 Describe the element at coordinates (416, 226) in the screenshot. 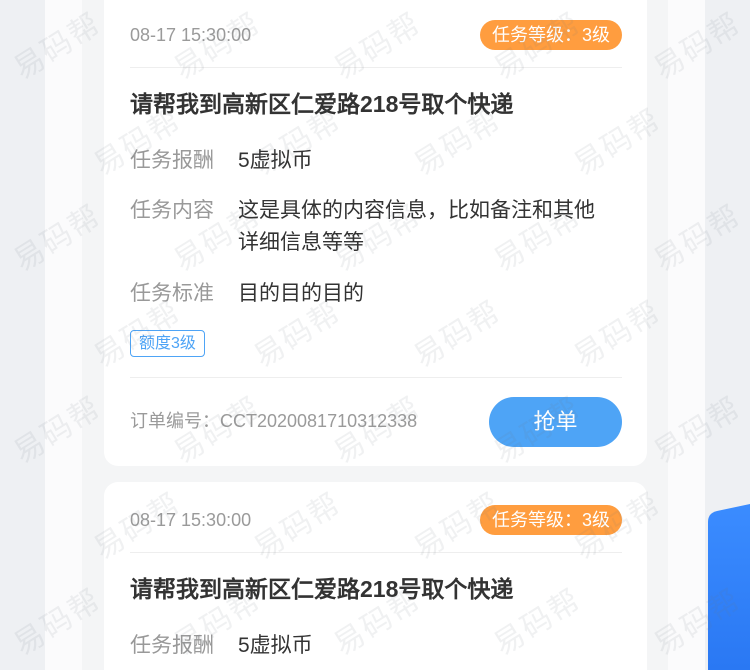

I see `field-value: 这是具体的内容信息，比如备注和其他详细信息等等` at that location.